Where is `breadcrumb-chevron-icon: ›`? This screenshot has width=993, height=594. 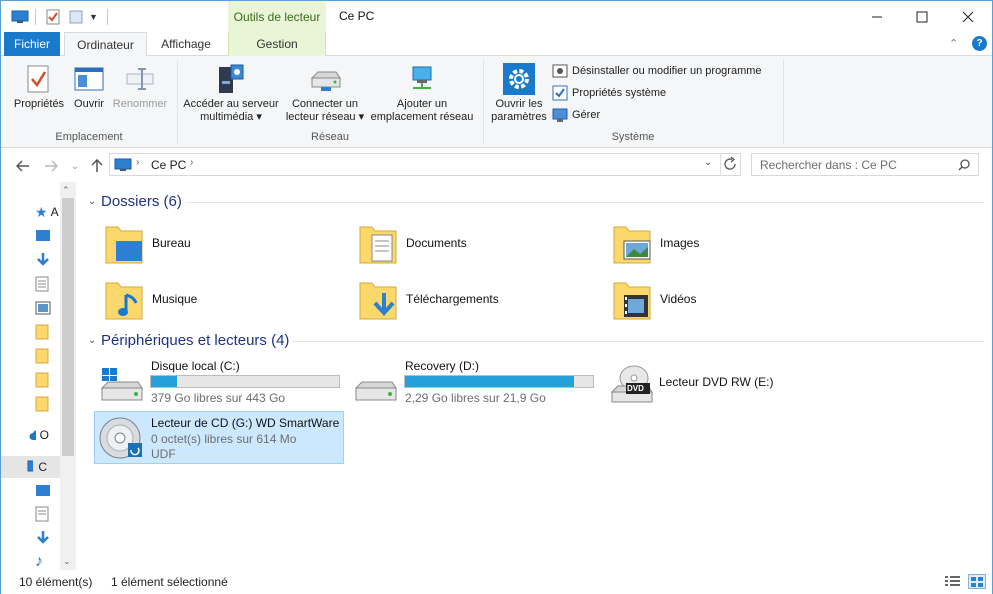
breadcrumb-chevron-icon: › is located at coordinates (191, 162).